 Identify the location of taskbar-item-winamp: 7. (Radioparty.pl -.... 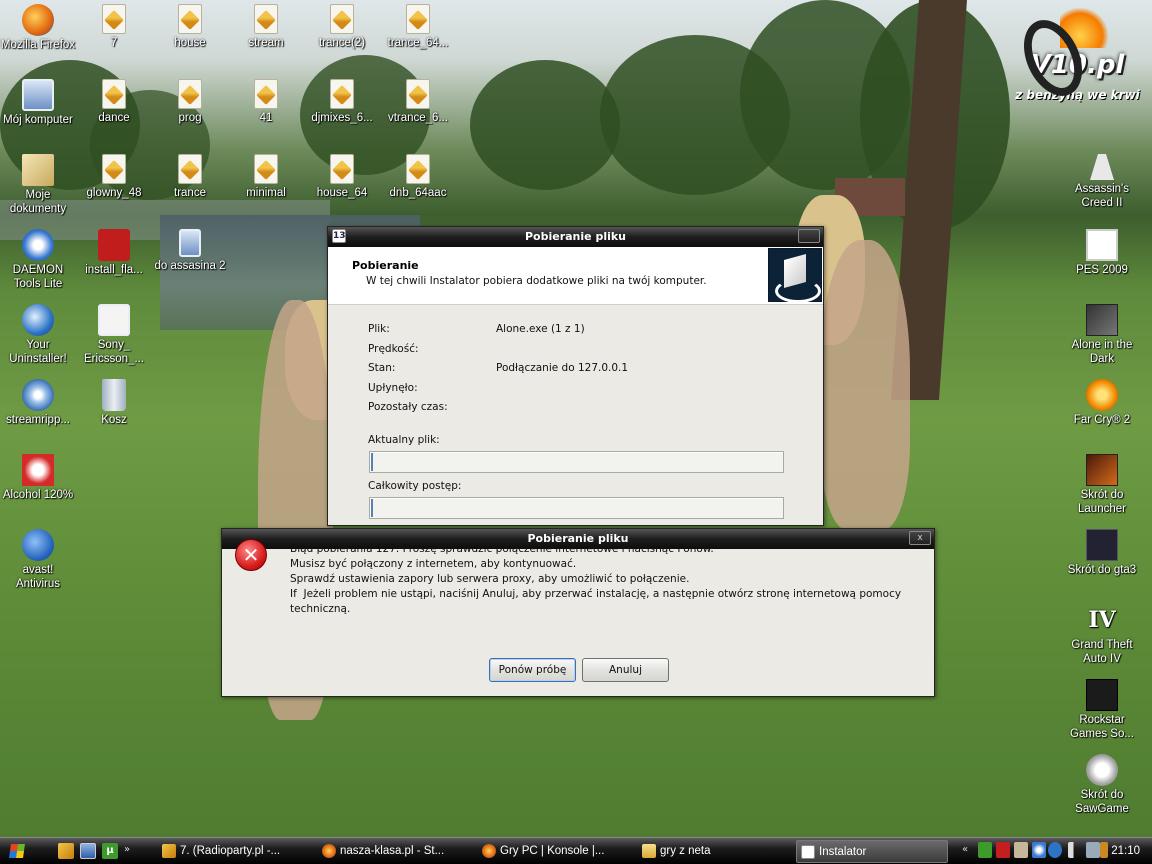
(232, 851).